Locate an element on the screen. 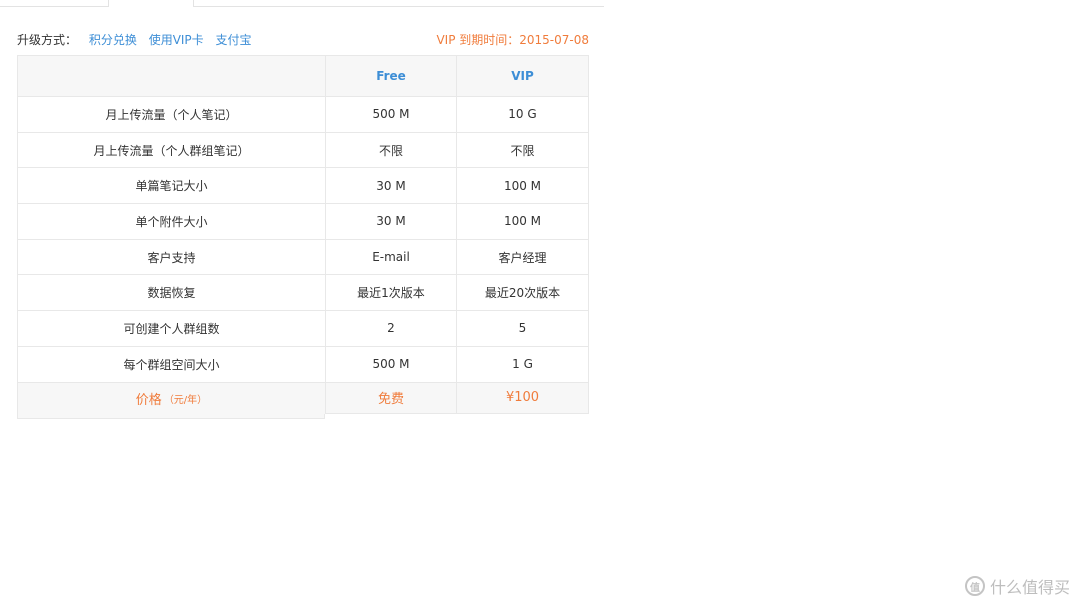  price-row: 价格 （元/年） 免费 ¥100 is located at coordinates (303, 398).